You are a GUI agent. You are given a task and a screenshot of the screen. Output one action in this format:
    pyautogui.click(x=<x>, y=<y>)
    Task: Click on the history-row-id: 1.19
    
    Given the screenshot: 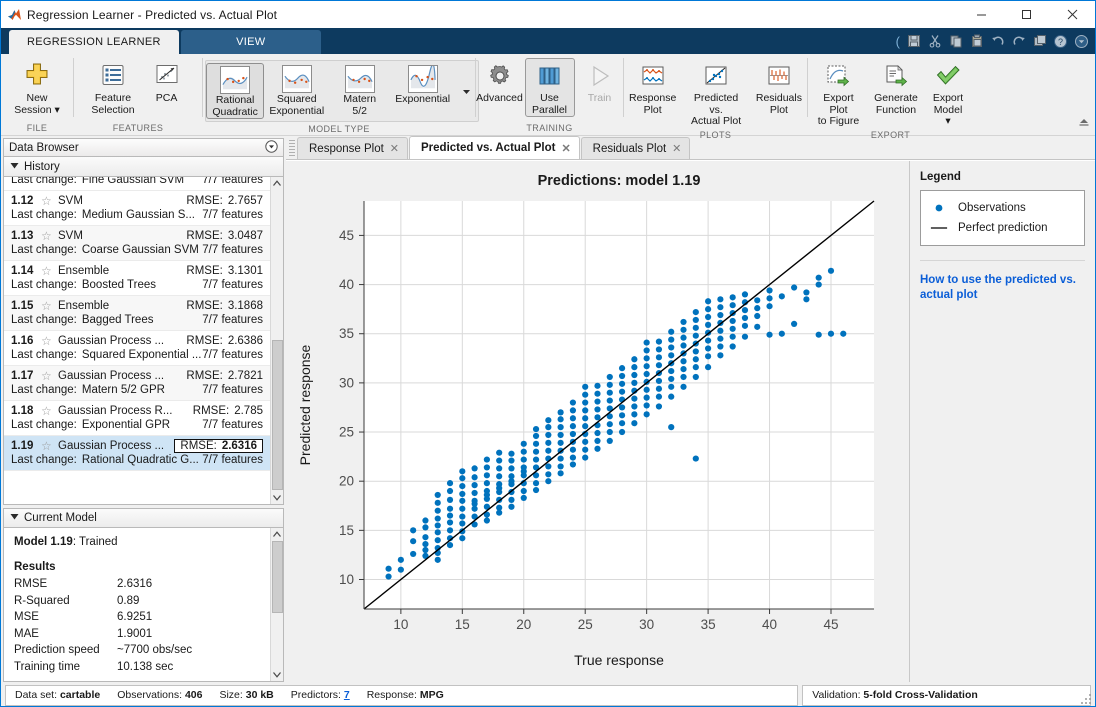 What is the action you would take?
    pyautogui.click(x=22, y=446)
    